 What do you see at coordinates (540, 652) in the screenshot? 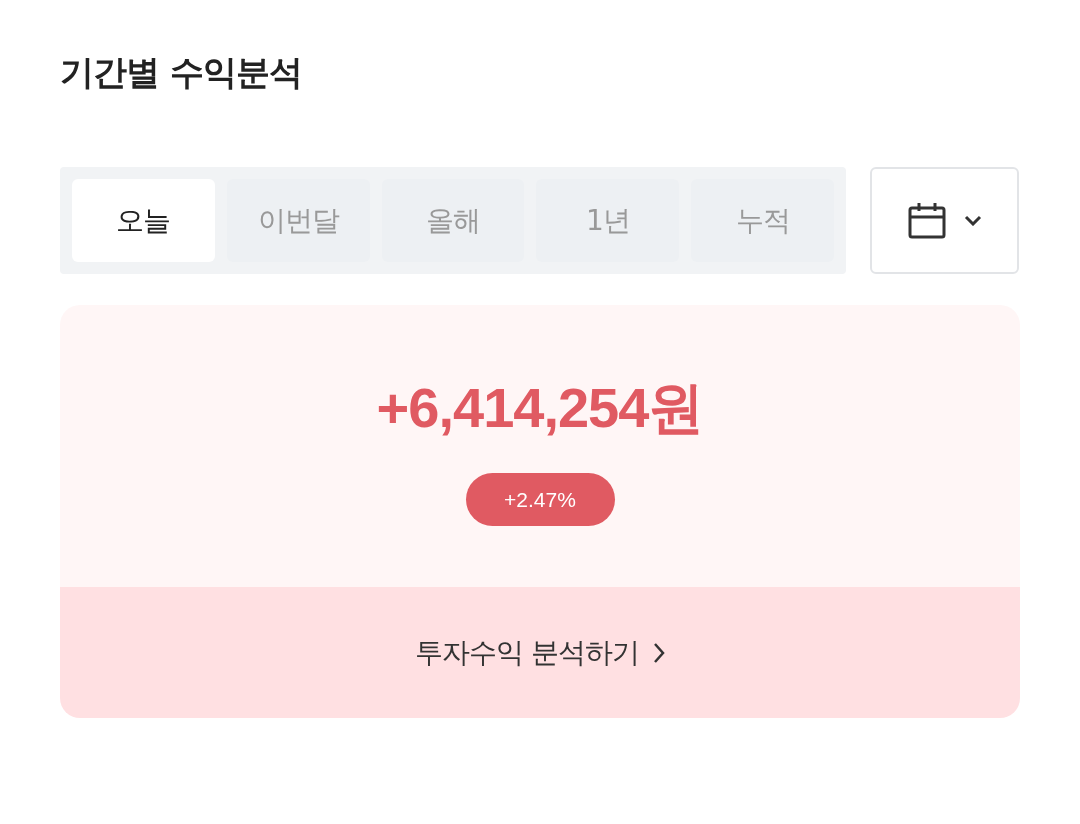
I see `analysis-link-button: 투자수익 분석하기` at bounding box center [540, 652].